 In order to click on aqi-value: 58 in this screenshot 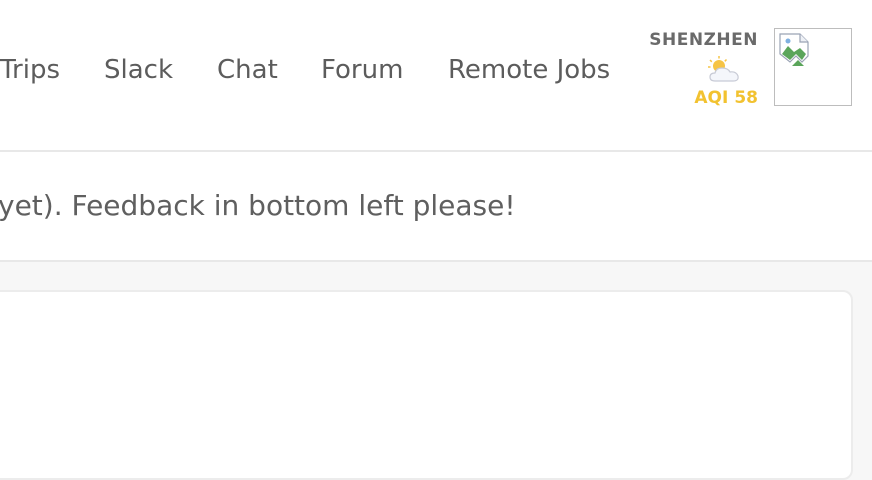, I will do `click(746, 98)`.